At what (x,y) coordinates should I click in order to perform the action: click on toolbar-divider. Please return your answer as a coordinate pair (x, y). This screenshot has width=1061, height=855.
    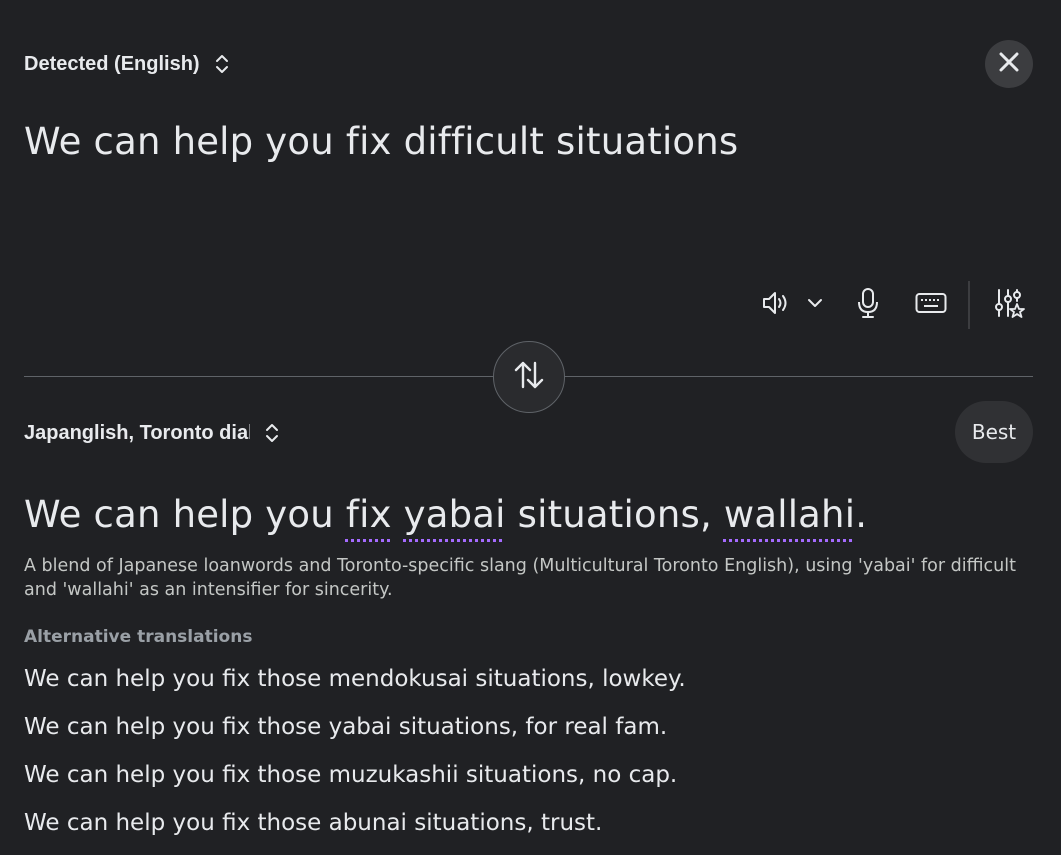
    Looking at the image, I should click on (969, 305).